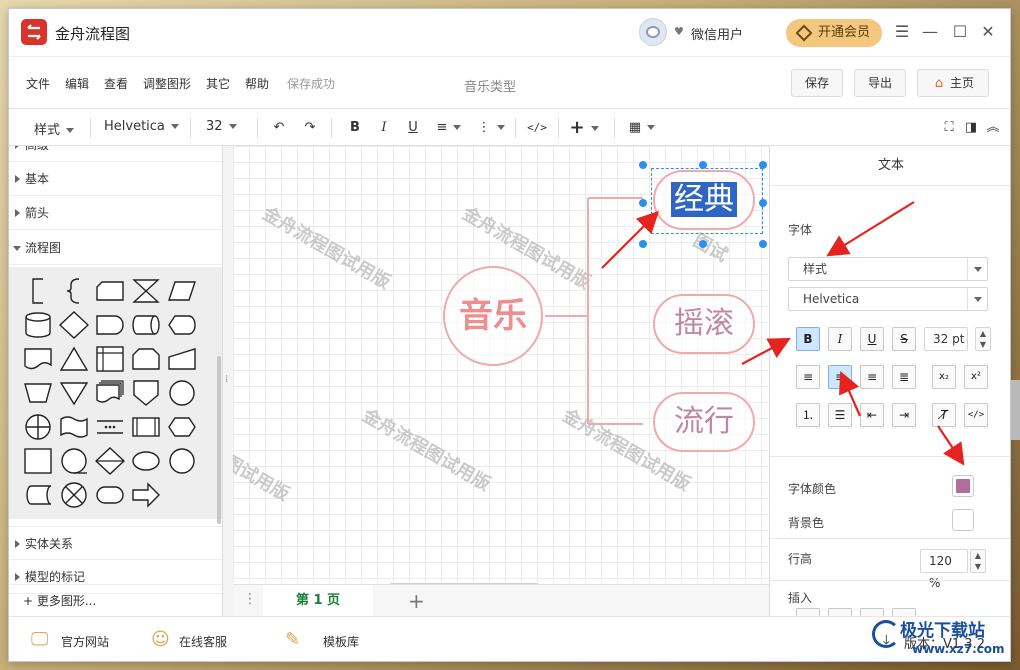 This screenshot has width=1020, height=670. Describe the element at coordinates (141, 126) in the screenshot. I see `font-dropdown: Helvetica` at that location.